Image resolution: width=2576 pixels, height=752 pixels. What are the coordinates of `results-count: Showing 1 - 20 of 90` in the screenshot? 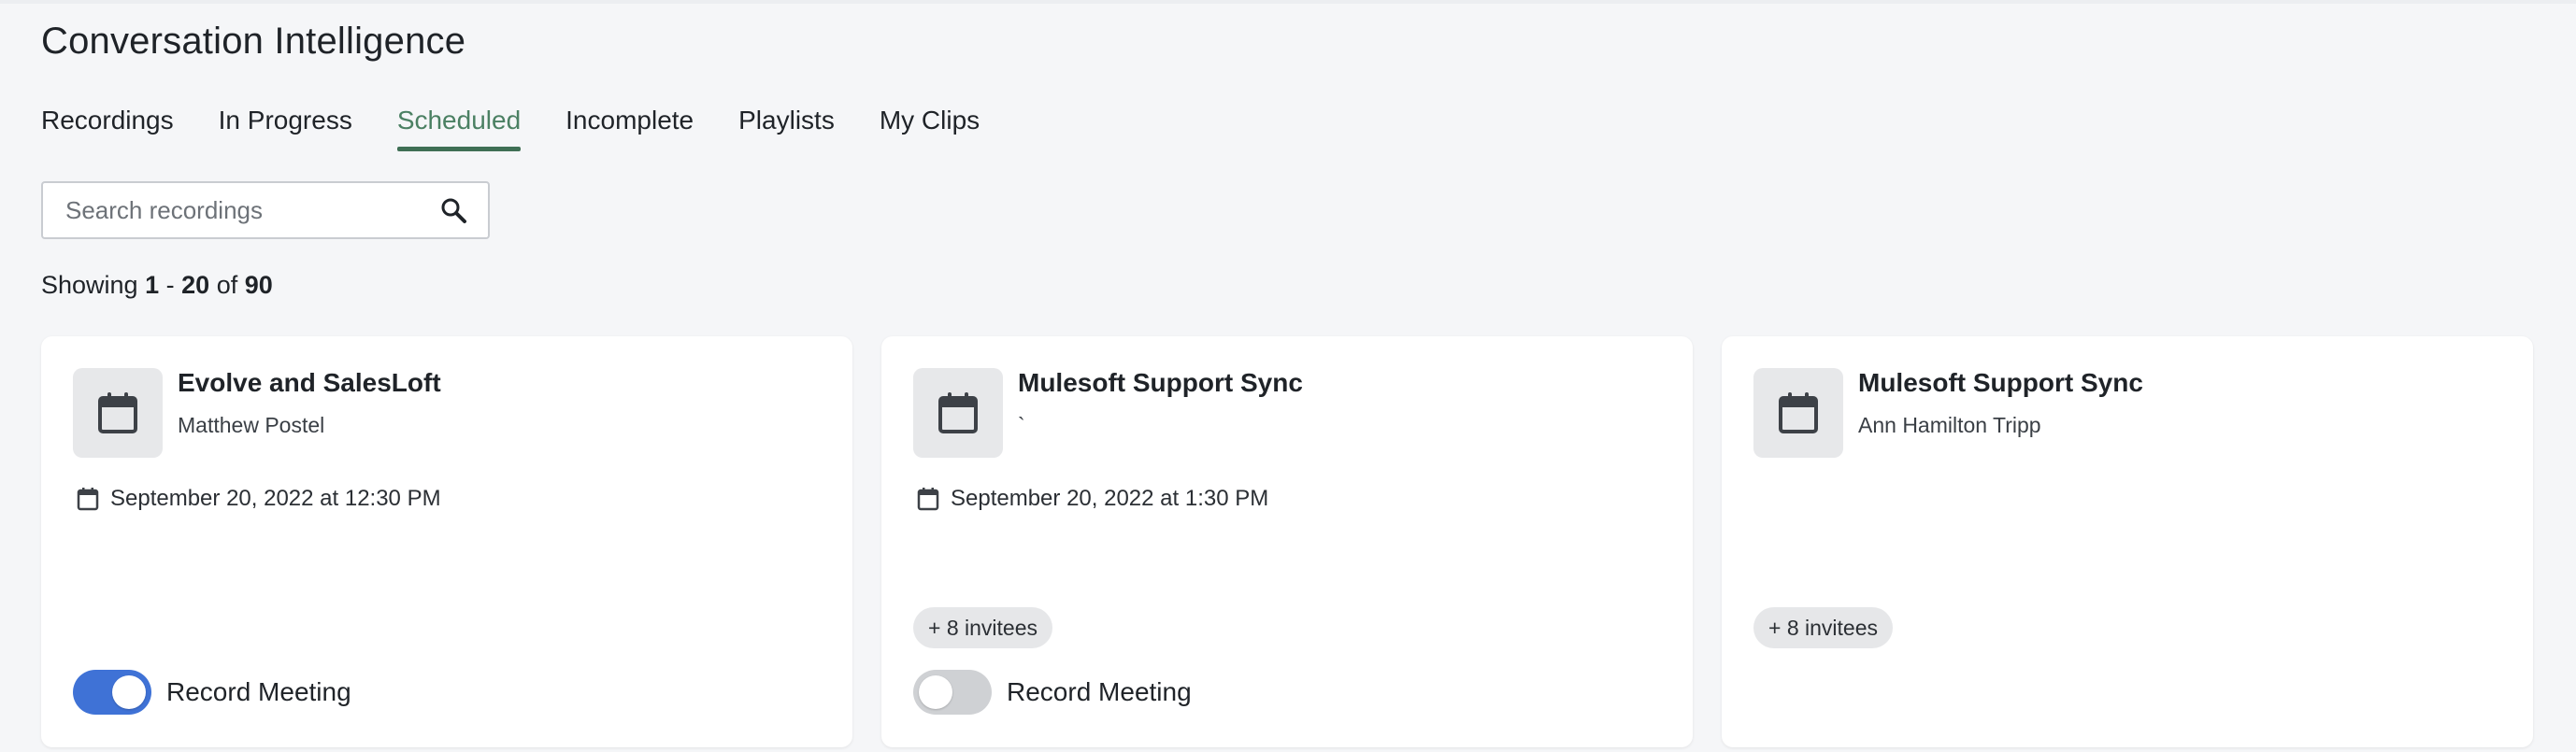 It's located at (157, 286).